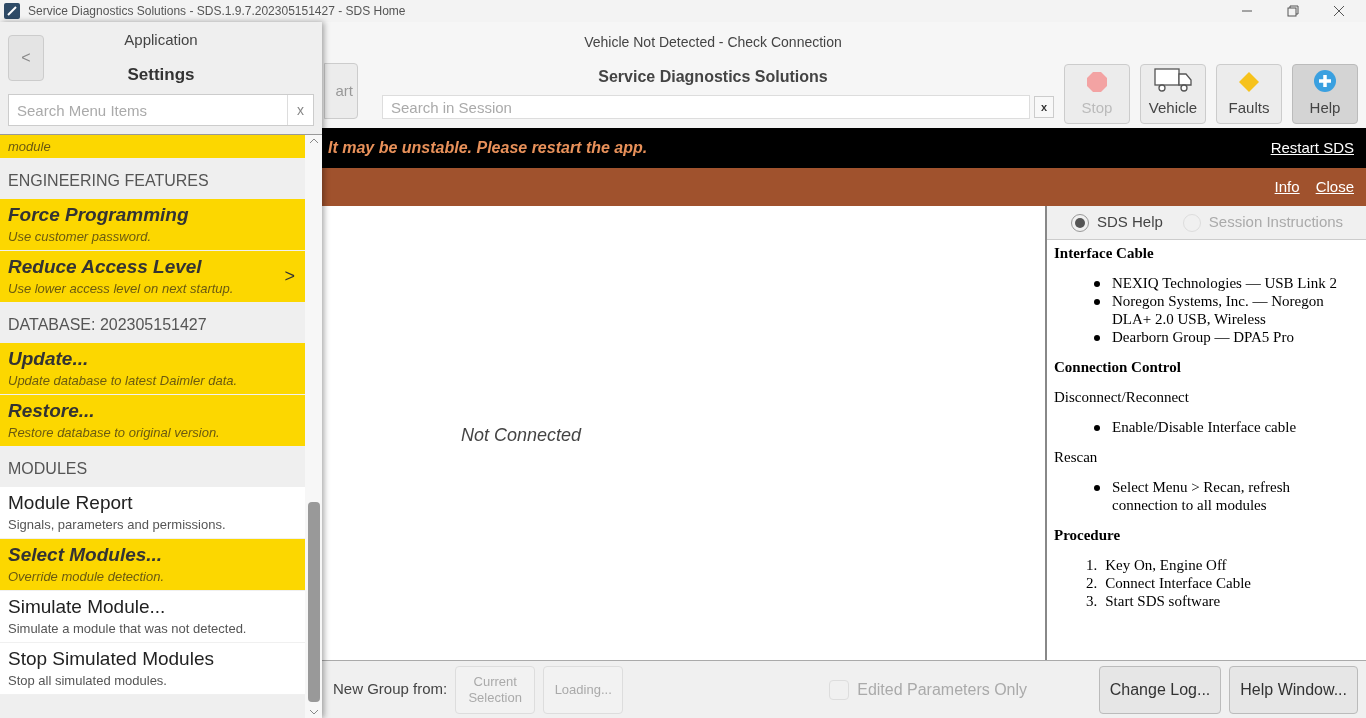 This screenshot has height=718, width=1366. I want to click on scrollbar-thumb, so click(313, 602).